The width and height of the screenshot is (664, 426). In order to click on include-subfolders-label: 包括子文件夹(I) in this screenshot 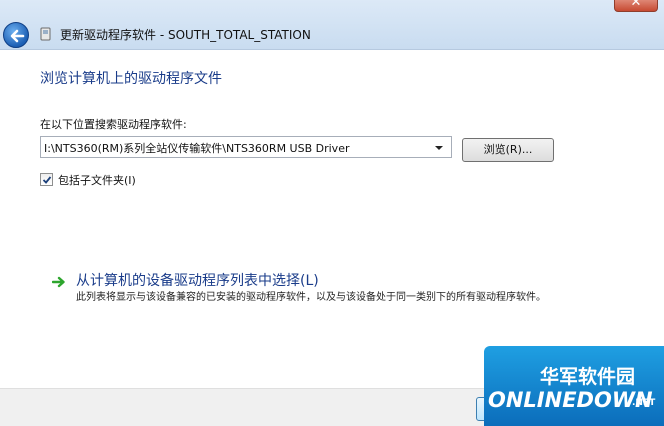, I will do `click(97, 180)`.